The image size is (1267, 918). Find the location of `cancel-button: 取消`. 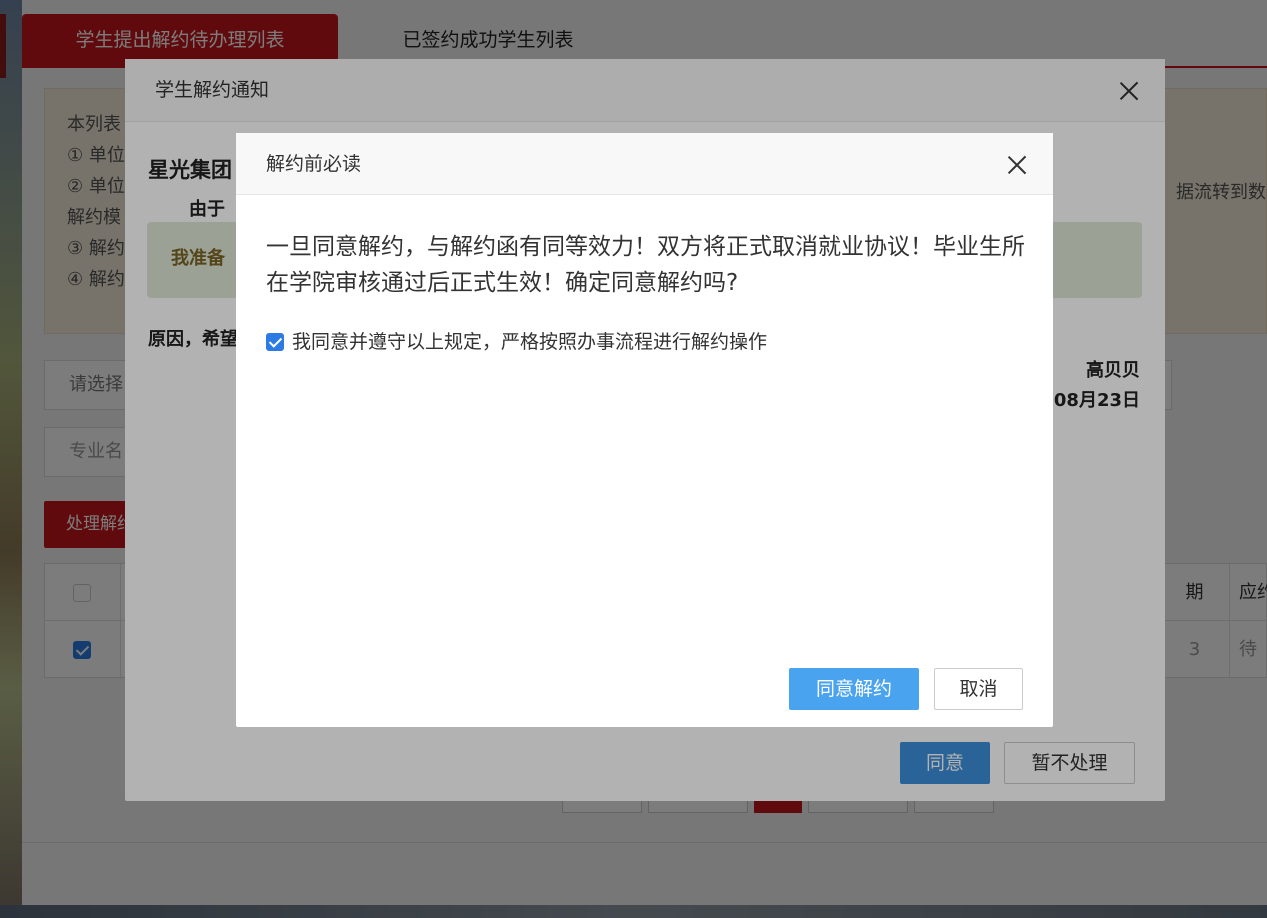

cancel-button: 取消 is located at coordinates (978, 689).